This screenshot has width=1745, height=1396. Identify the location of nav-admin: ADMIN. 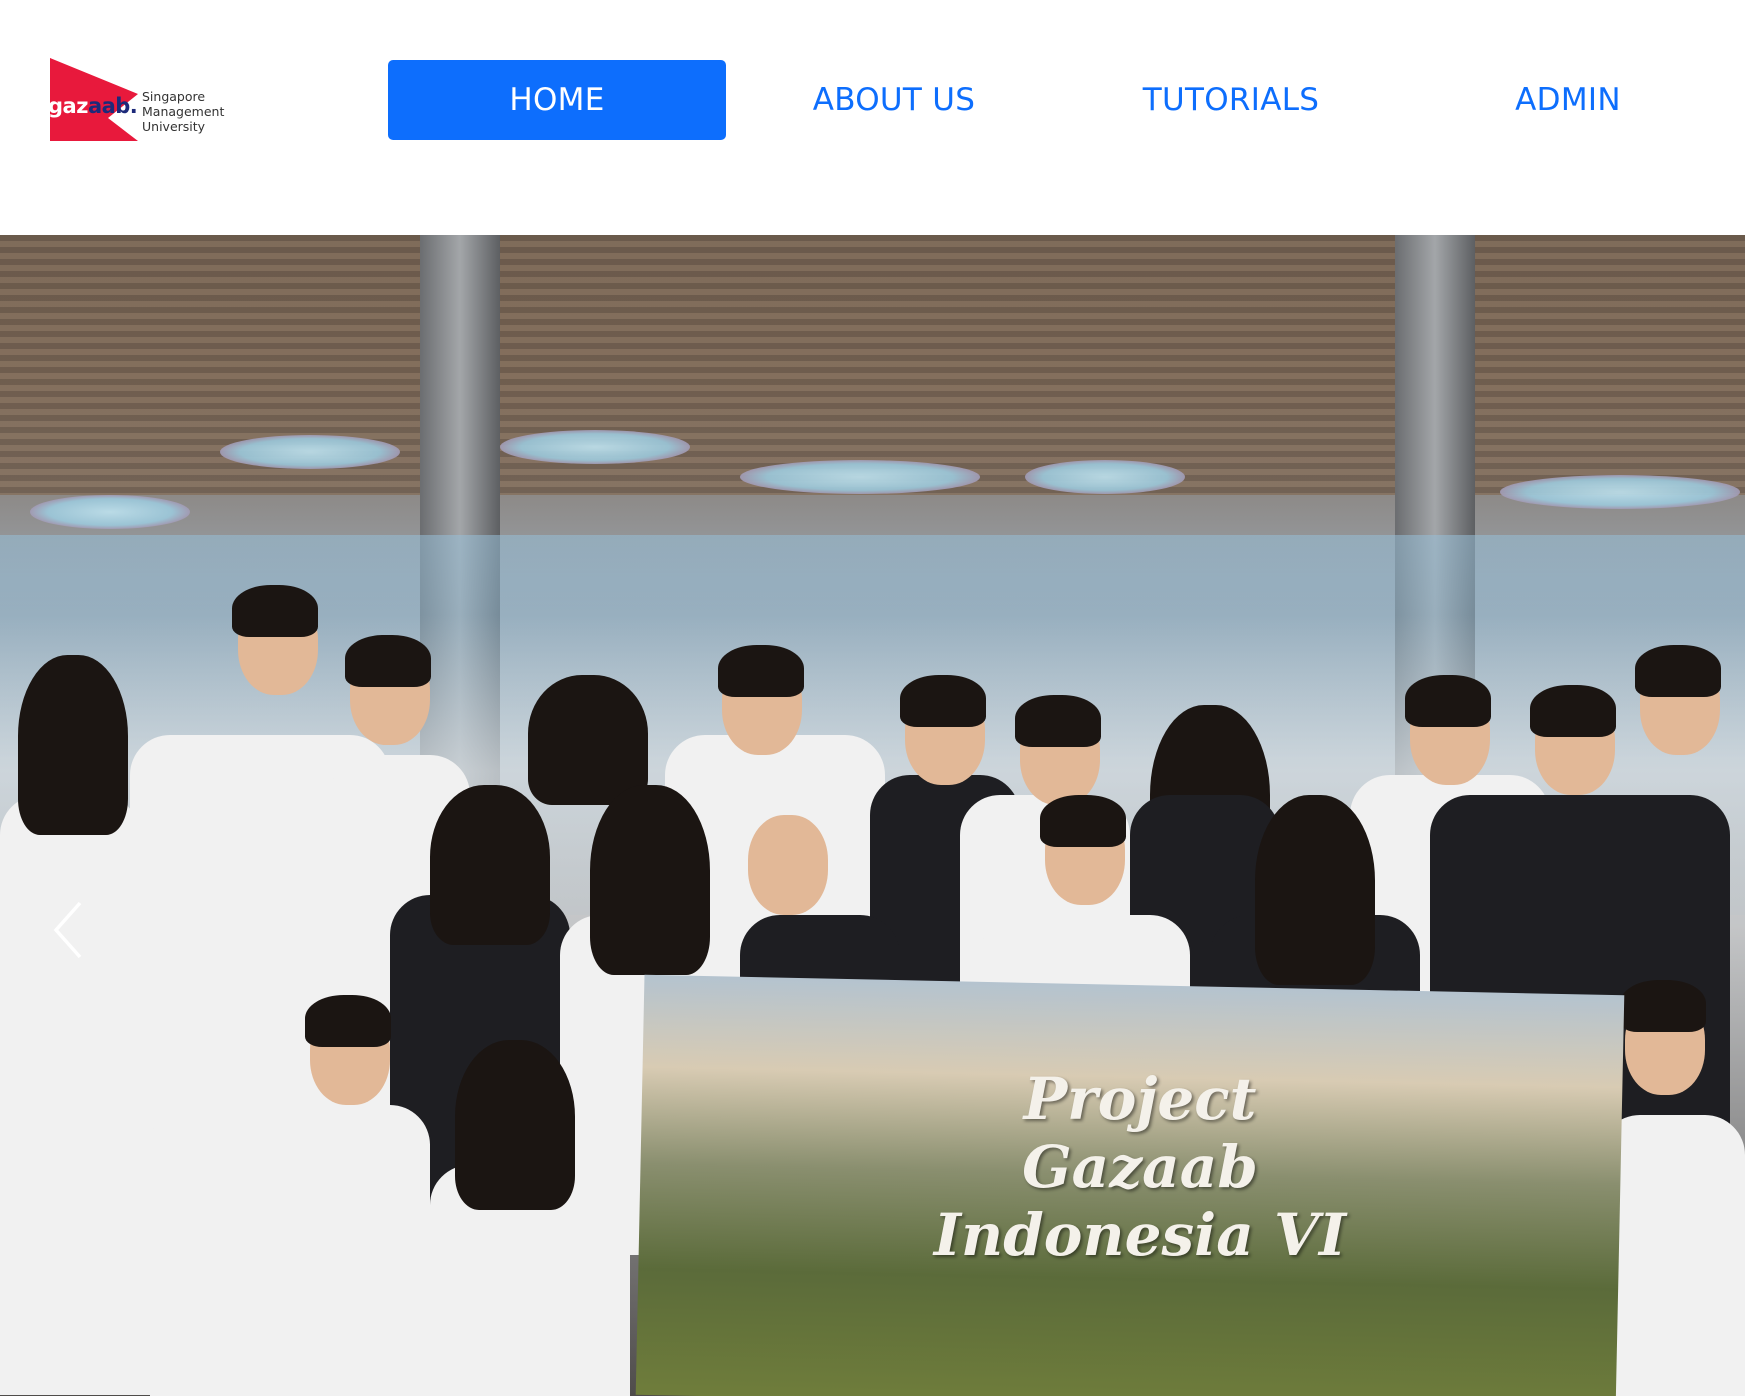
(1568, 100).